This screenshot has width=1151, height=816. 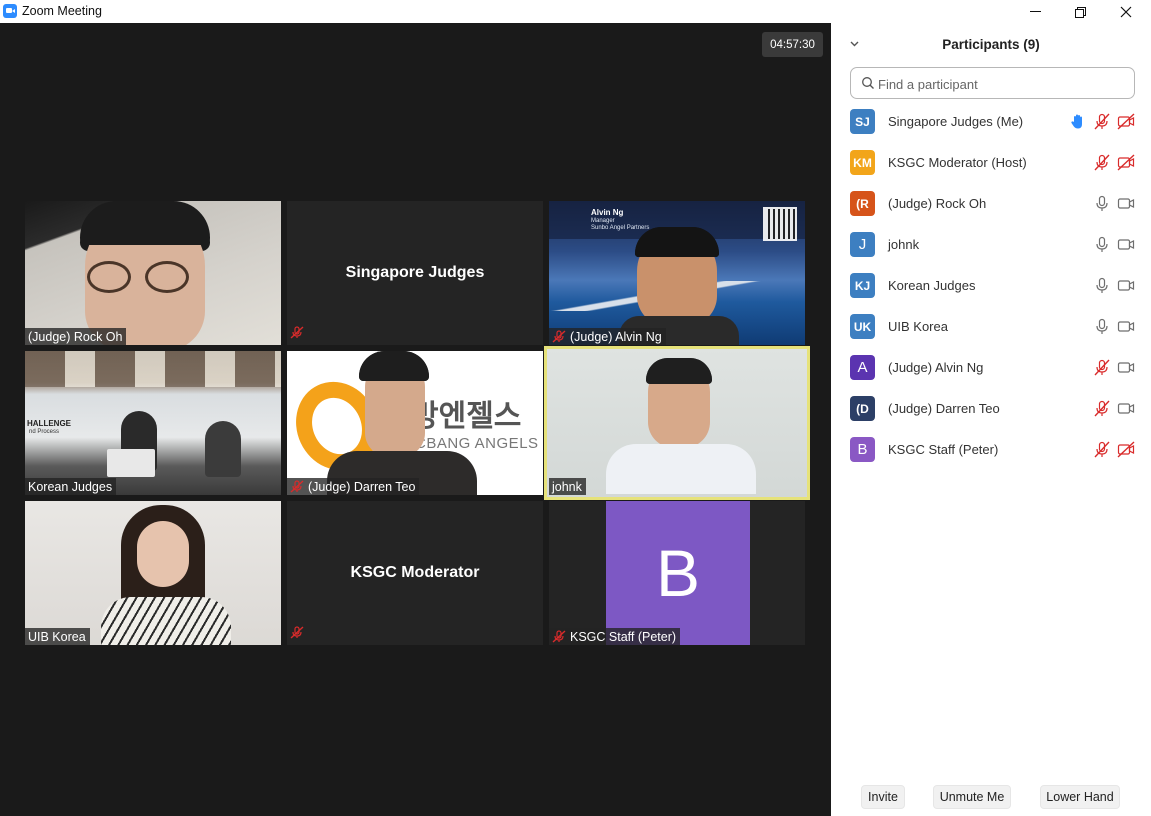 I want to click on search-icon, so click(x=868, y=83).